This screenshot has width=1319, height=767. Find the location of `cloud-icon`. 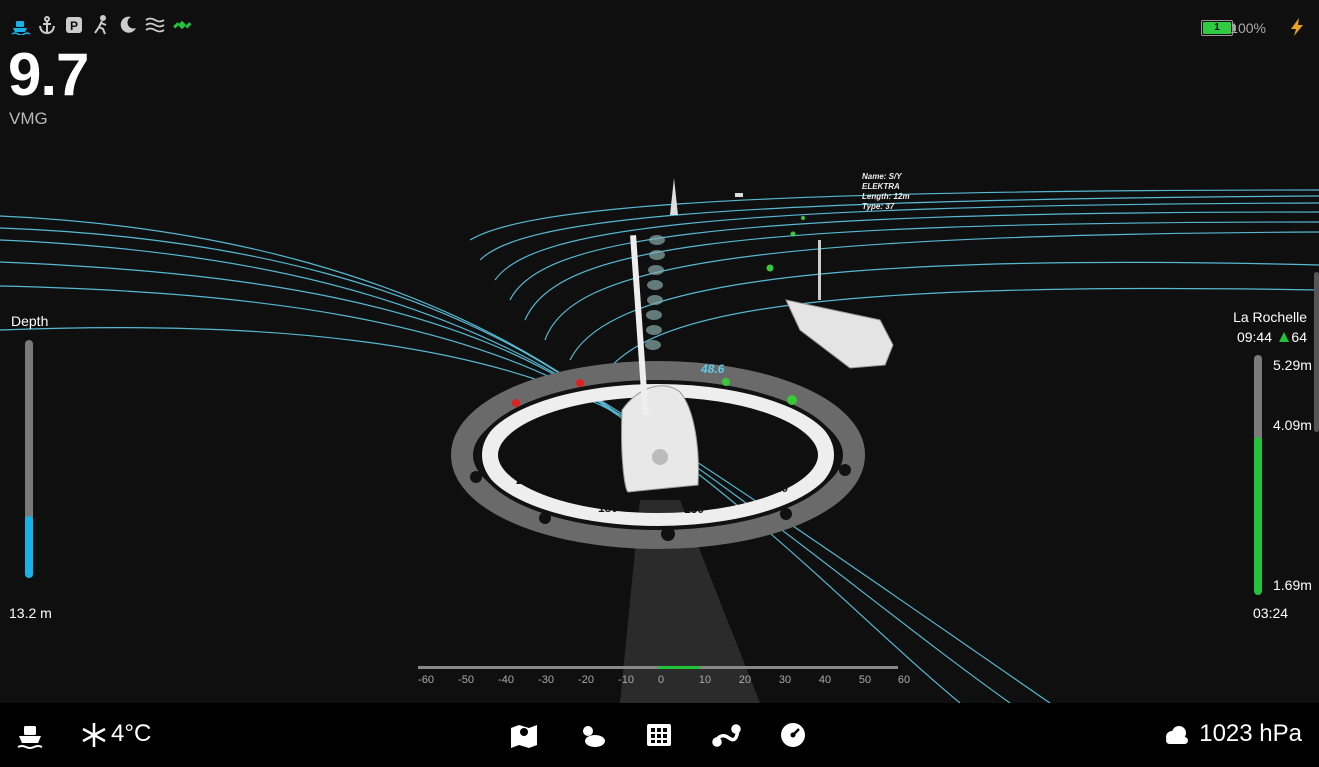

cloud-icon is located at coordinates (1176, 735).